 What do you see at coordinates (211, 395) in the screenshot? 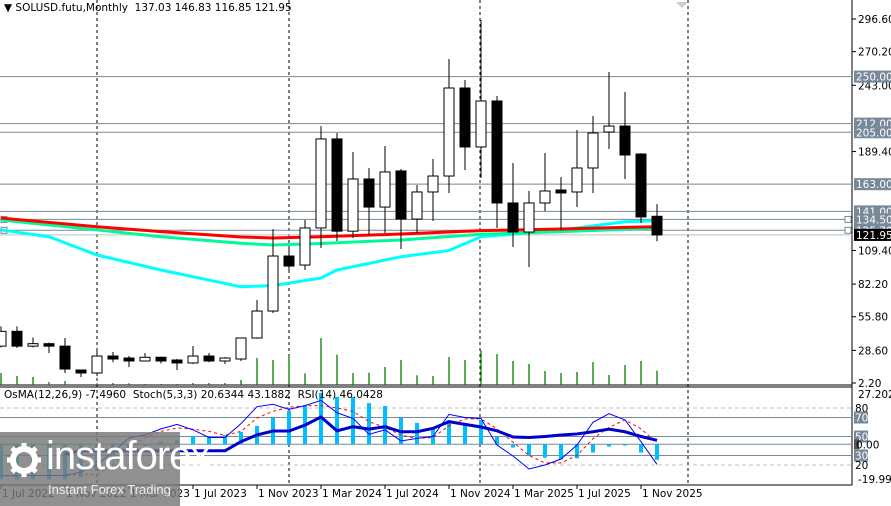
I see `stoch-label: Stoch(5,3,3) 20.6344 43.1882` at bounding box center [211, 395].